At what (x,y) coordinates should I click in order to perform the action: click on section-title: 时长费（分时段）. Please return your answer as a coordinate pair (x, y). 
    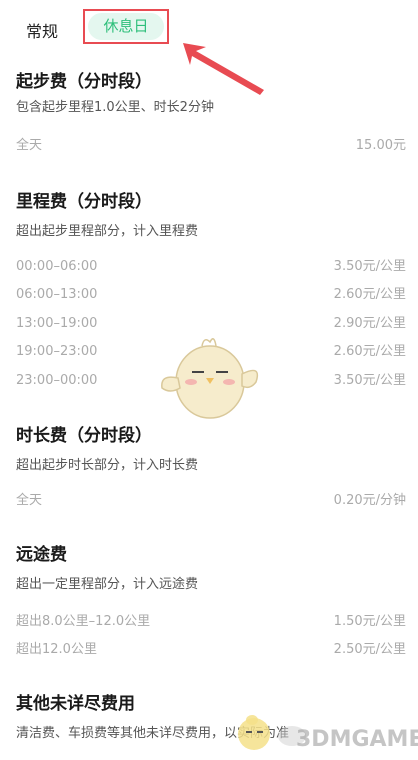
    Looking at the image, I should click on (84, 436).